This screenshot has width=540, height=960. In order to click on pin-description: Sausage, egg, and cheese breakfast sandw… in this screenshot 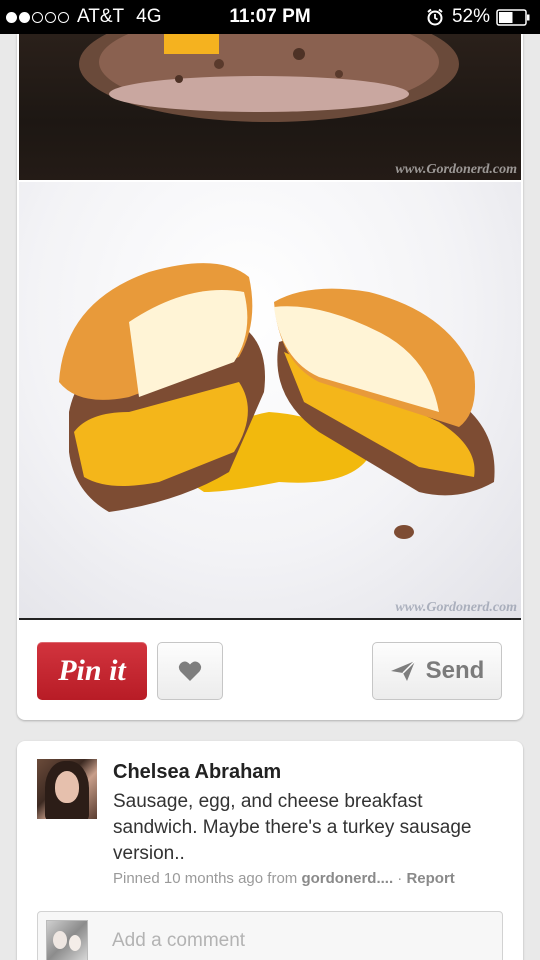, I will do `click(292, 827)`.